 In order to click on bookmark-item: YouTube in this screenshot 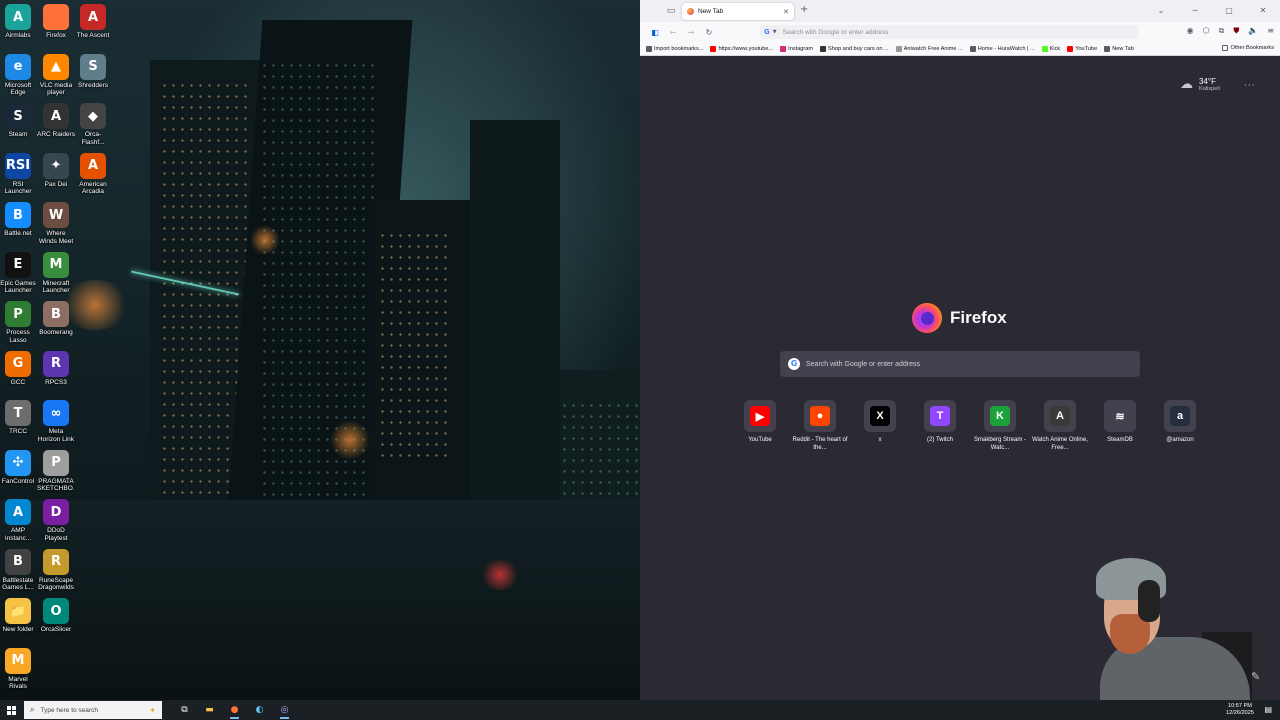, I will do `click(1082, 48)`.